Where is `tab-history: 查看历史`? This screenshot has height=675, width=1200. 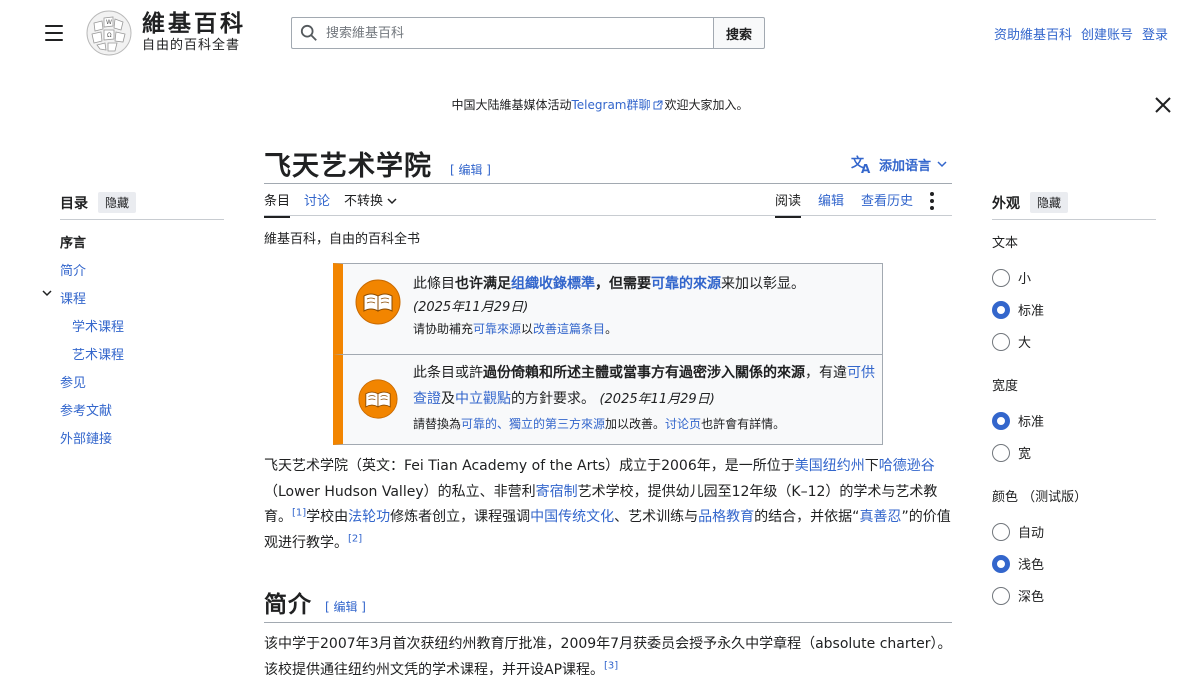
tab-history: 查看历史 is located at coordinates (887, 203).